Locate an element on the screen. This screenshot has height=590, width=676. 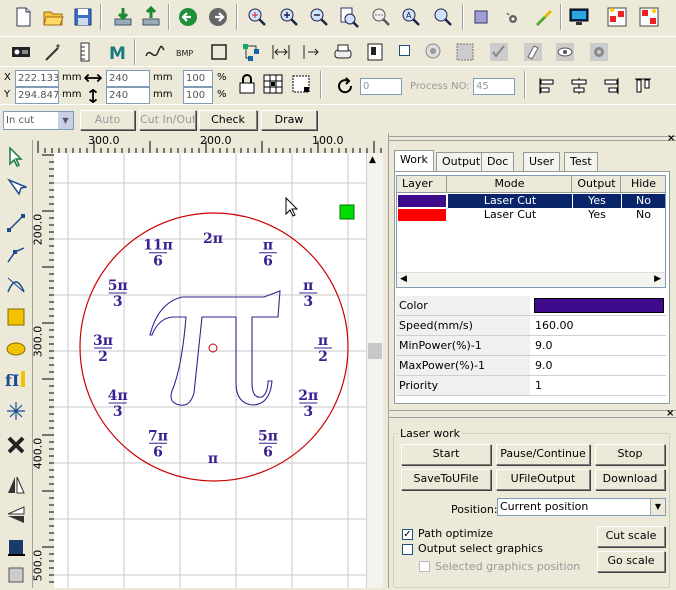
cut-scale-button: Cut scale is located at coordinates (631, 536).